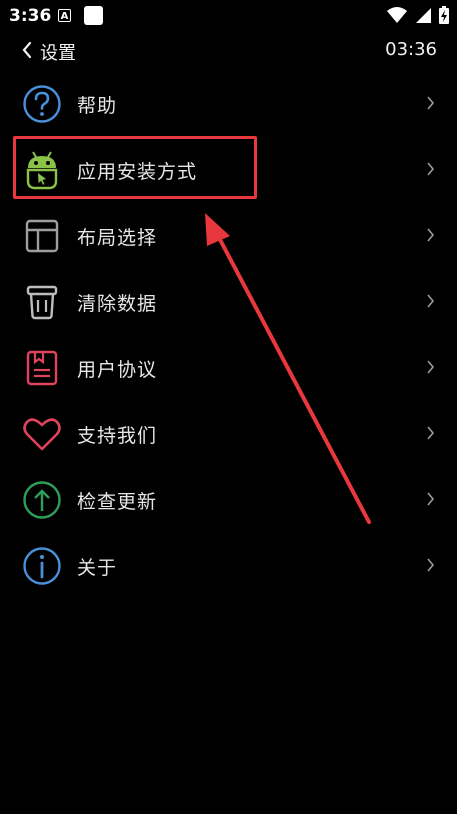  What do you see at coordinates (42, 236) in the screenshot?
I see `layout-icon` at bounding box center [42, 236].